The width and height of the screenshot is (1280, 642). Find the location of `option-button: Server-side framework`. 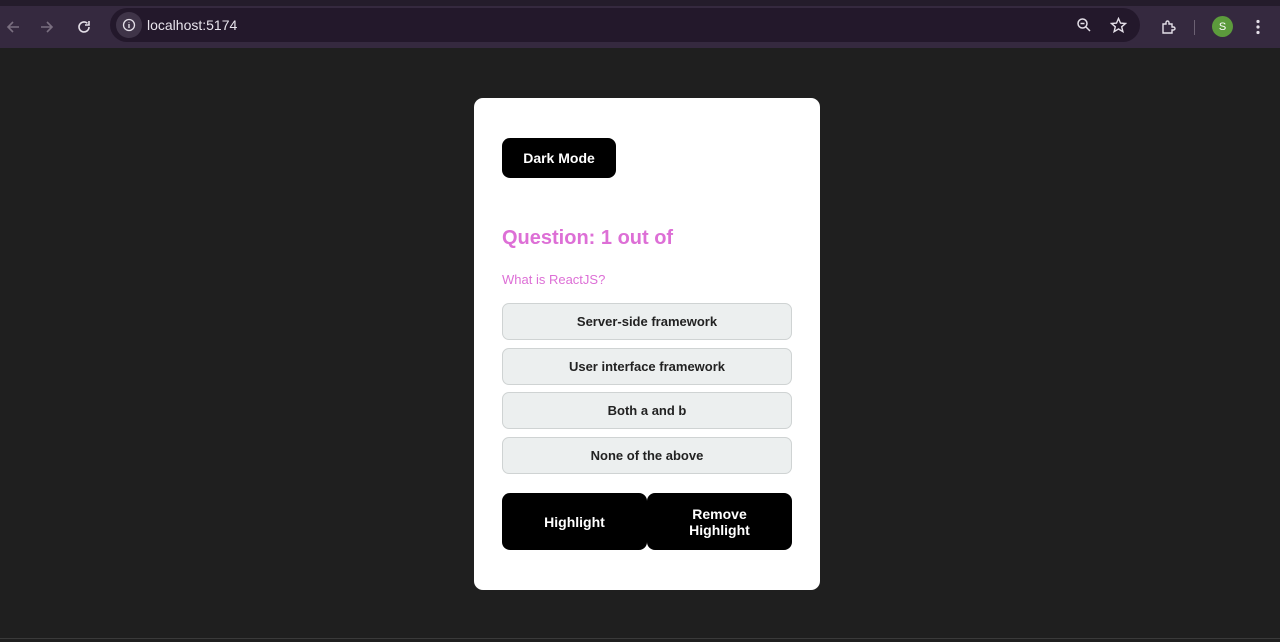

option-button: Server-side framework is located at coordinates (647, 321).